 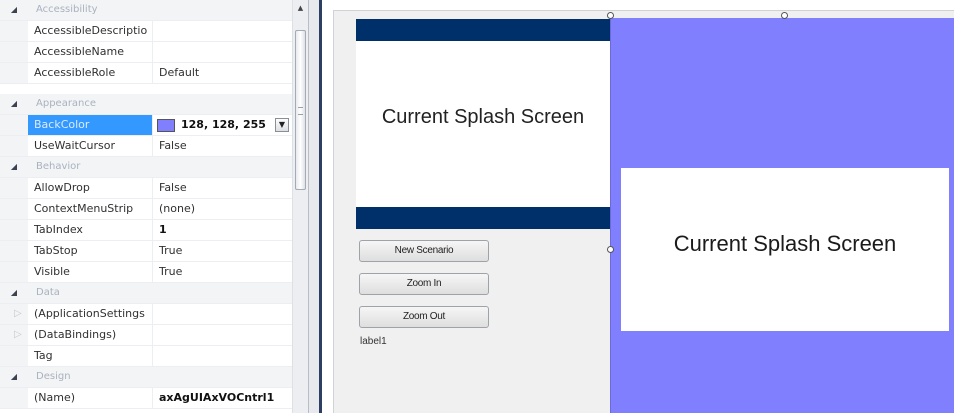 I want to click on property-row-accessible-role: AccessibleRole Default, so click(x=146, y=73).